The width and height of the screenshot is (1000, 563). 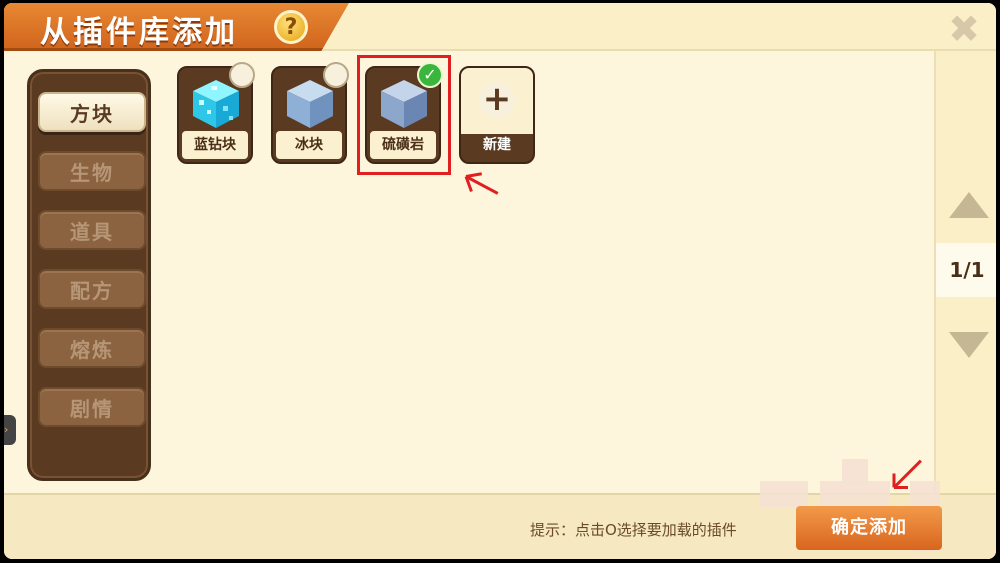 I want to click on plugin-tile-diamond-block: 蓝钻块, so click(x=216, y=113).